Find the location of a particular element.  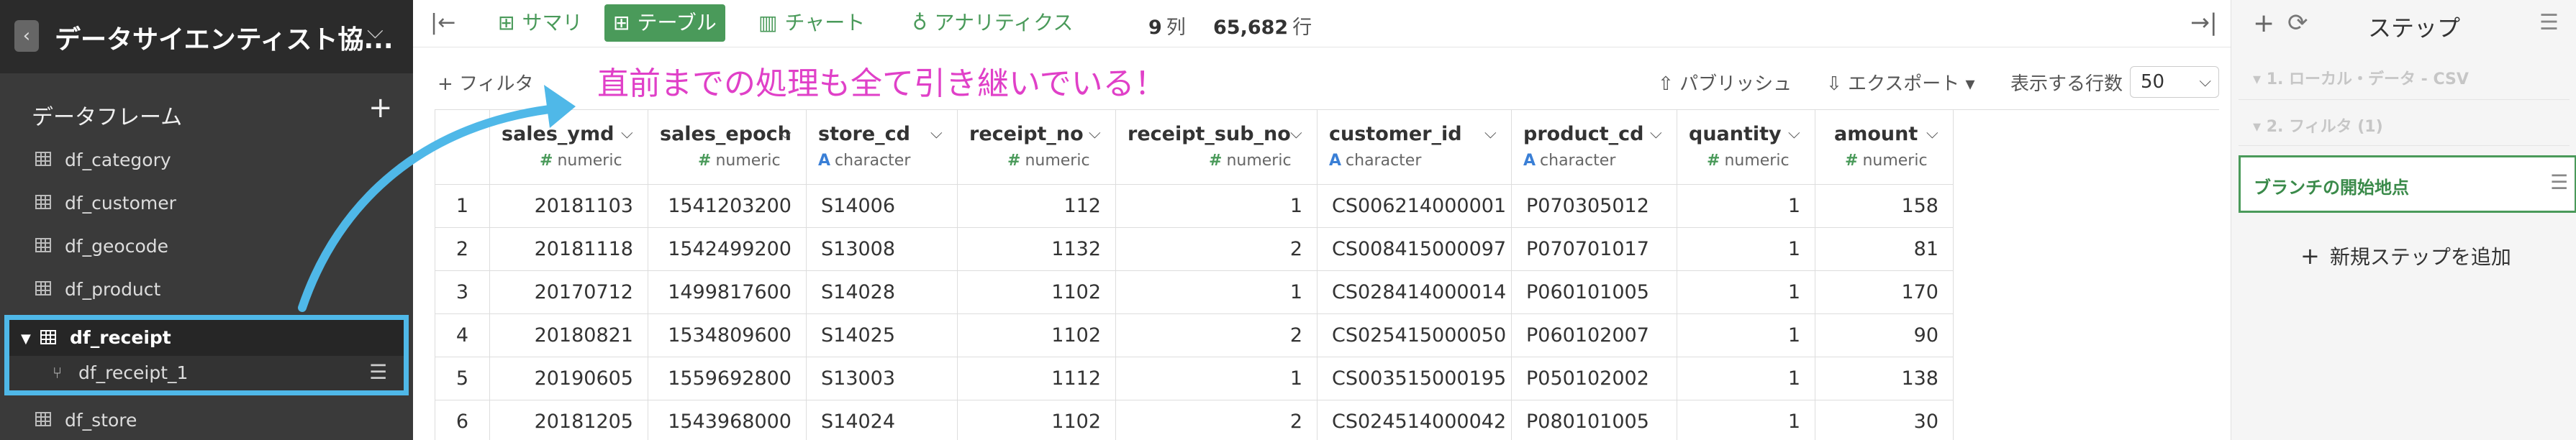

table-cell: P050102002 is located at coordinates (1594, 378).